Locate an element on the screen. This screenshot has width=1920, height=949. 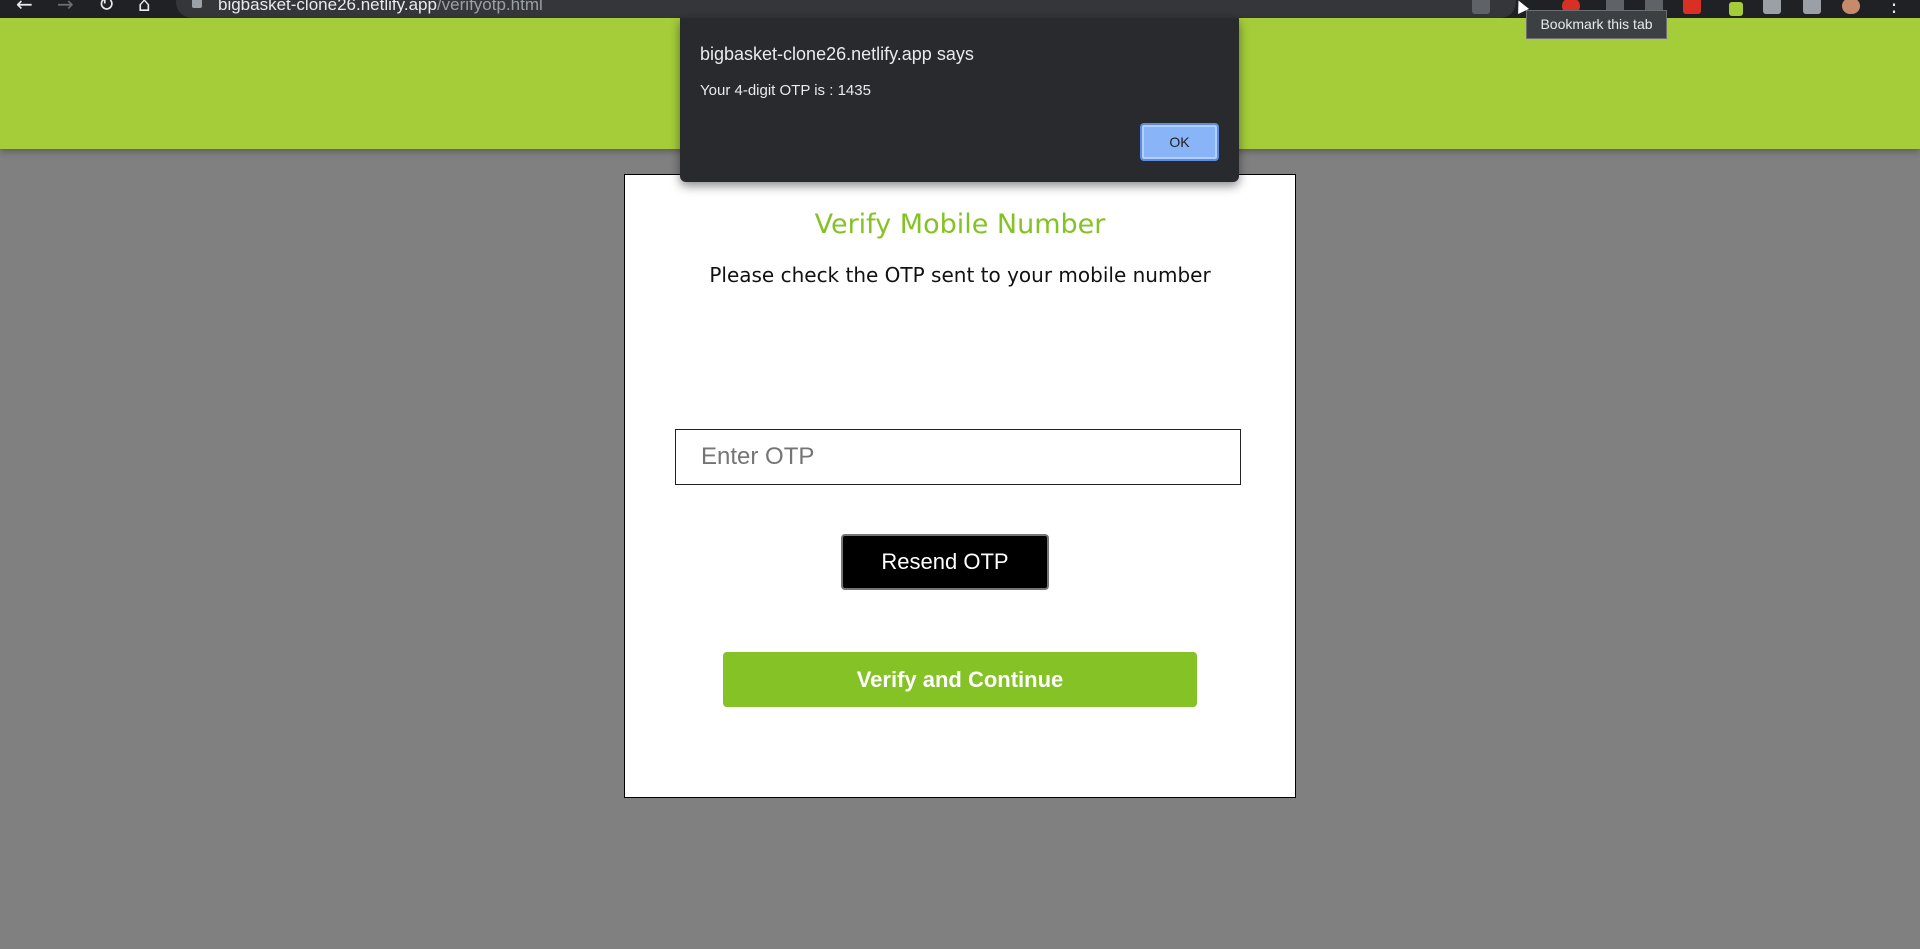
avatar is located at coordinates (1851, 7).